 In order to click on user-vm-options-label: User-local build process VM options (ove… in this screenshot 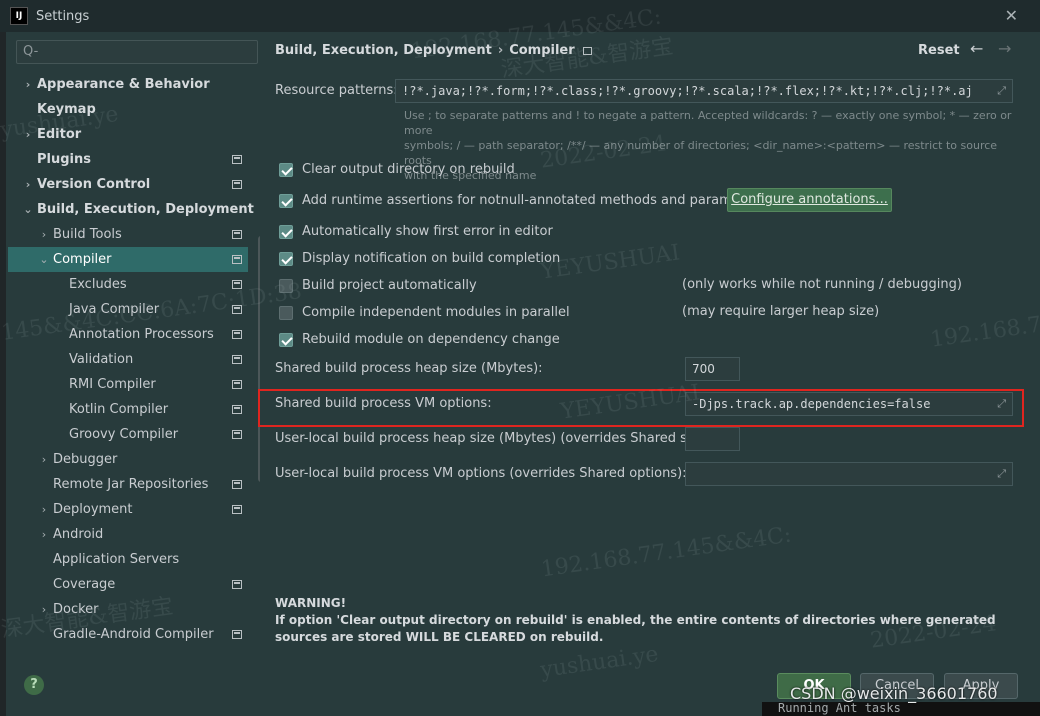, I will do `click(481, 473)`.